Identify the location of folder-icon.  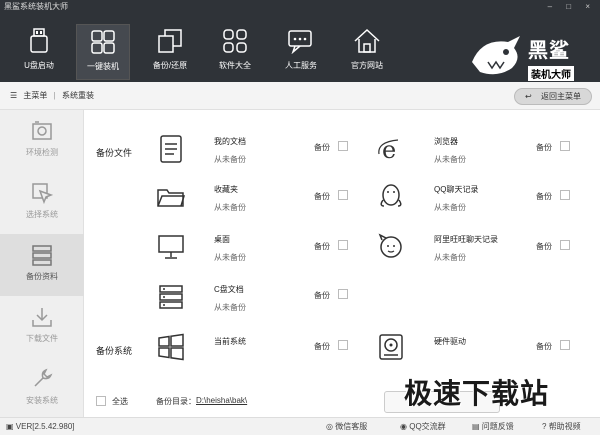
(171, 198).